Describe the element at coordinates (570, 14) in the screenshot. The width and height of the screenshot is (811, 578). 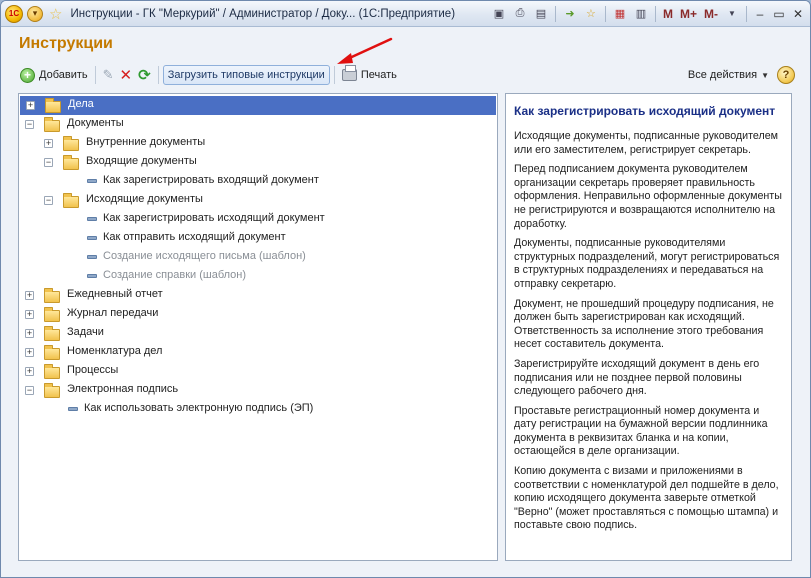
I see `go-icon: ➜` at that location.